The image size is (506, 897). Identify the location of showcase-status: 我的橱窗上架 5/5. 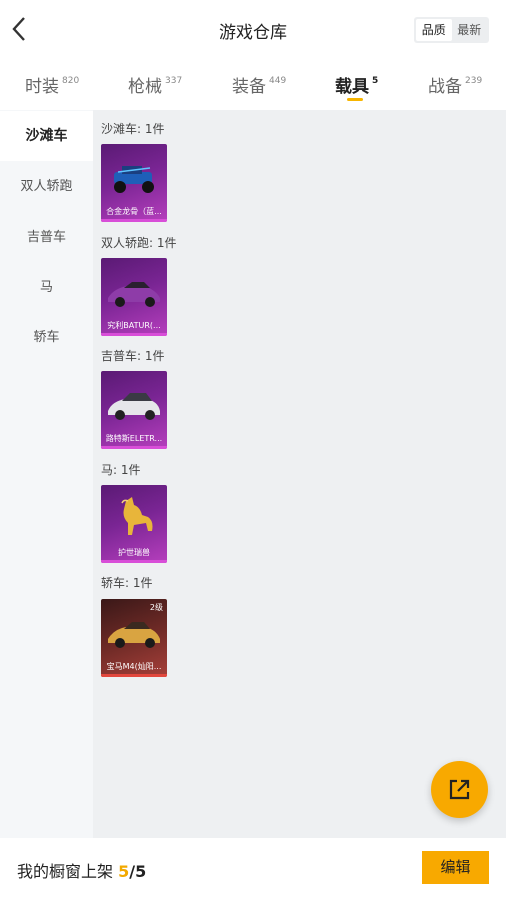
(81, 870).